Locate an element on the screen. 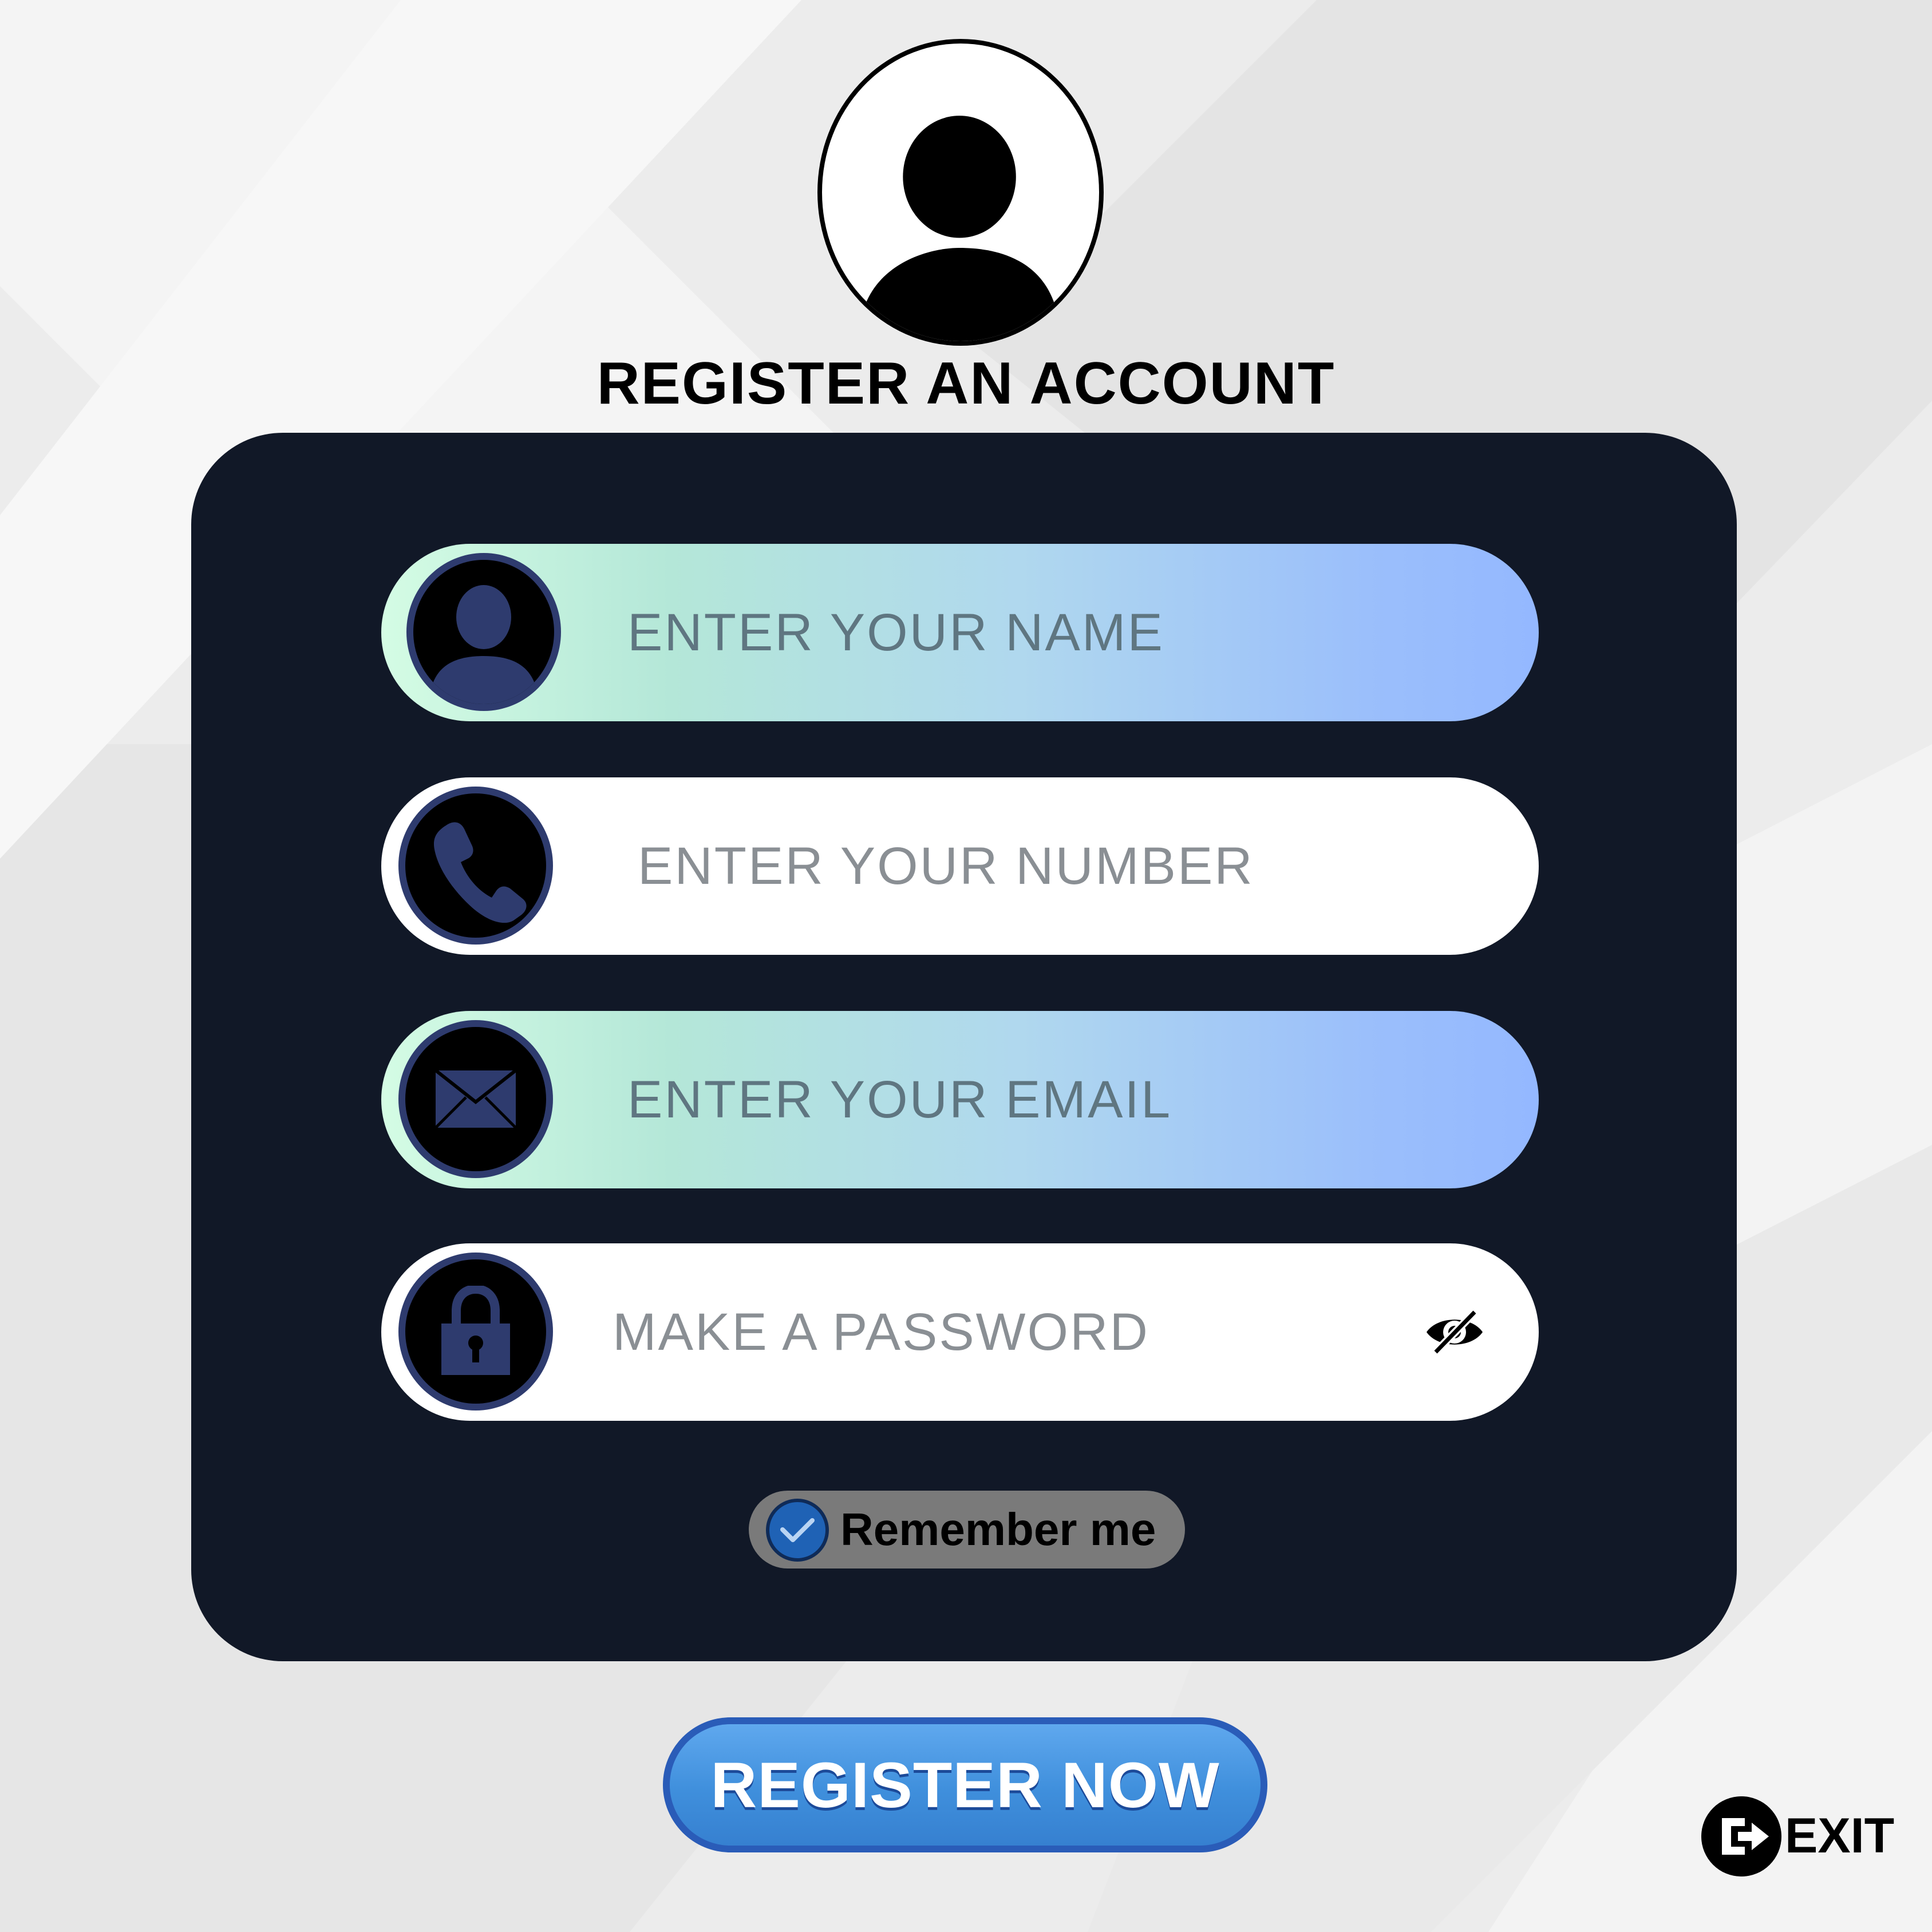  email-input: ENTER YOUR EMAIL is located at coordinates (899, 1099).